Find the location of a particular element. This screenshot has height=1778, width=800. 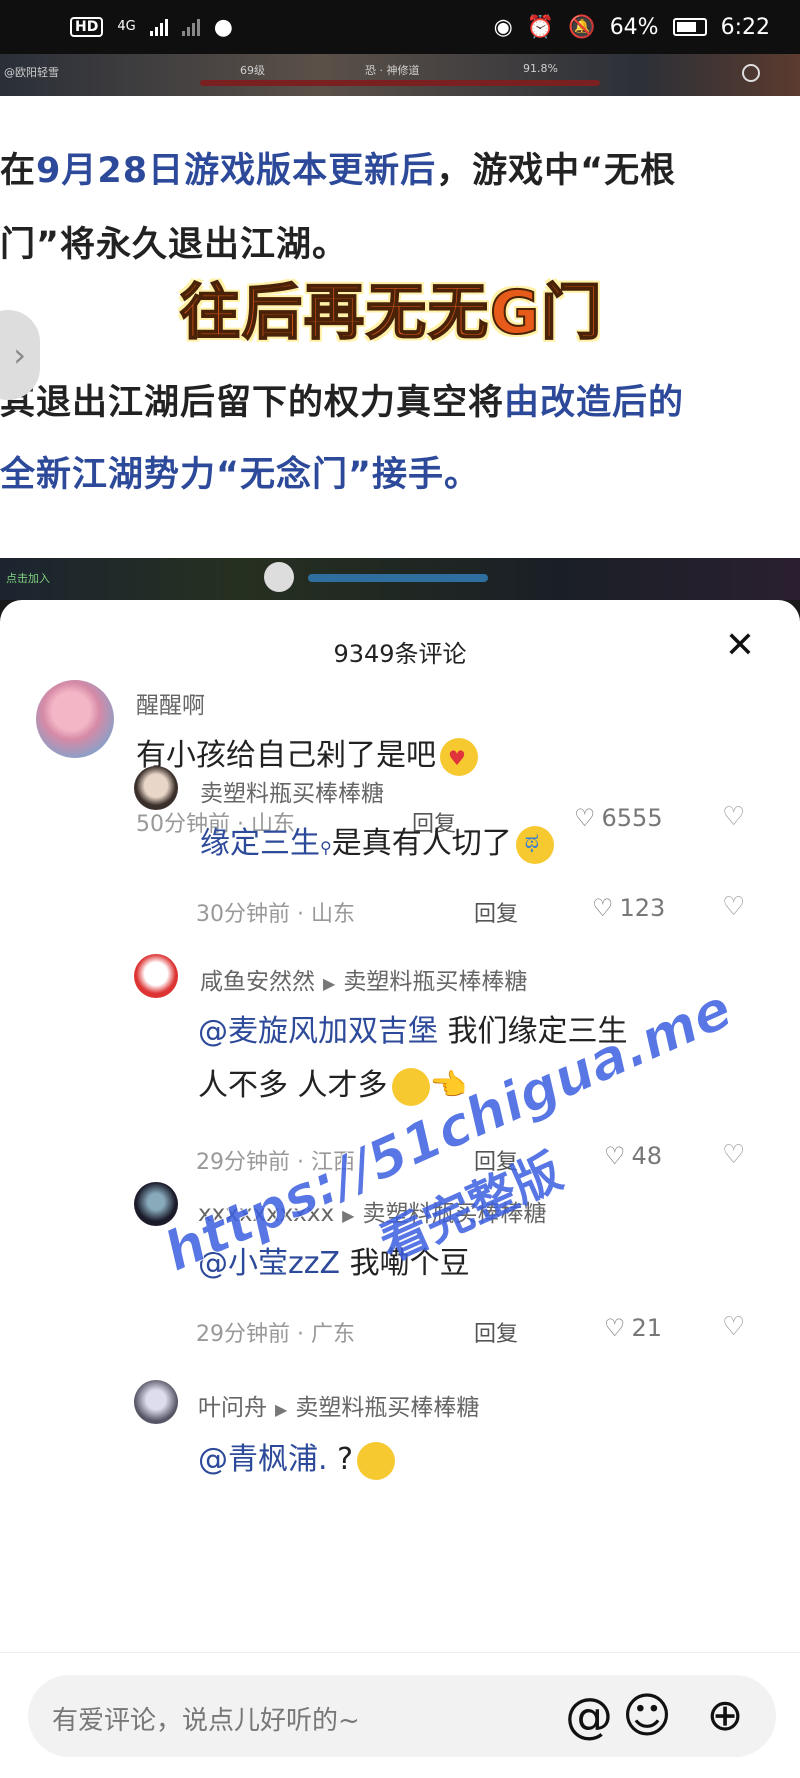

video-top-strip: @欧阳轻雪 69级 恐 · 神修道 91.8% is located at coordinates (400, 75).